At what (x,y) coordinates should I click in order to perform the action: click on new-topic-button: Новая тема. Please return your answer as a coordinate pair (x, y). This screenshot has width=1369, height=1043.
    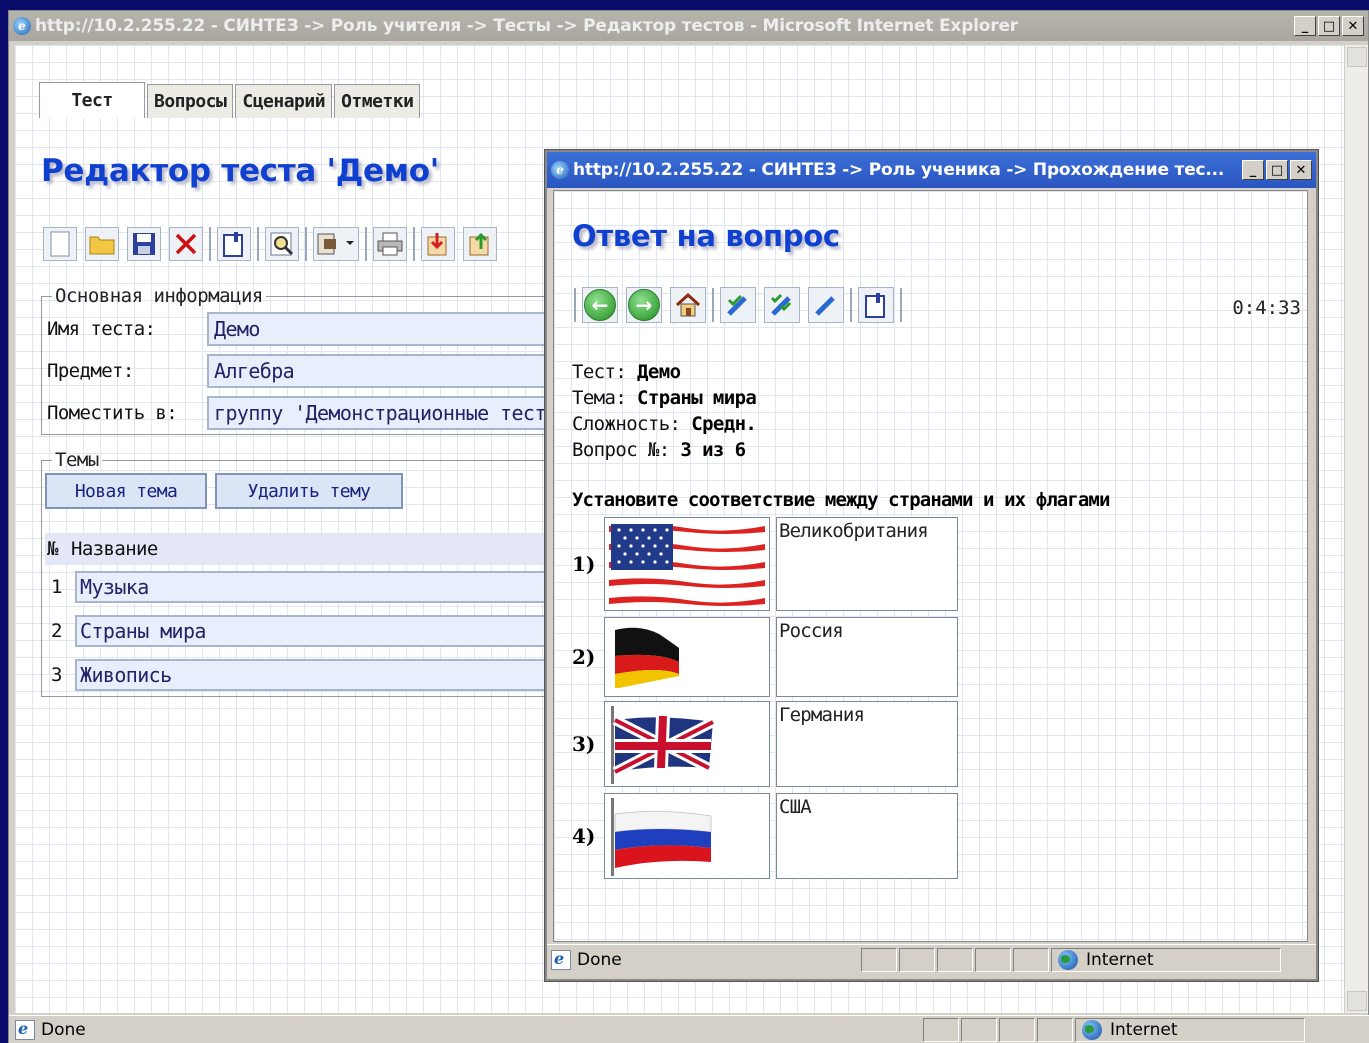
    Looking at the image, I should click on (126, 491).